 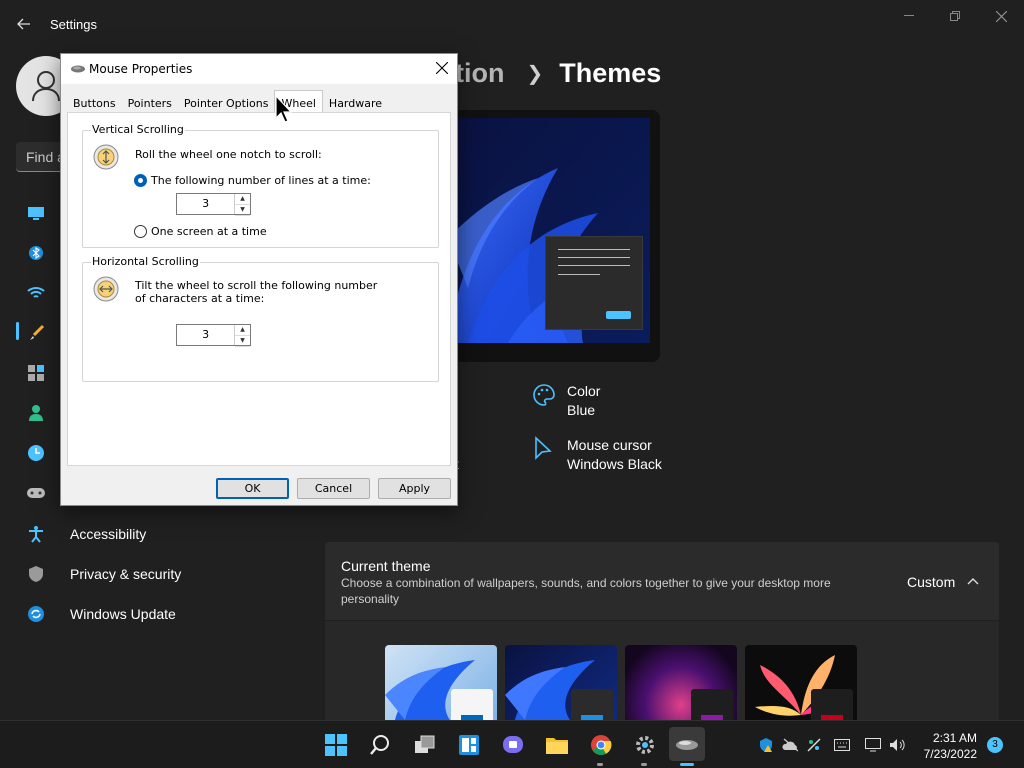 I want to click on current-theme-value: Custom, so click(x=931, y=582).